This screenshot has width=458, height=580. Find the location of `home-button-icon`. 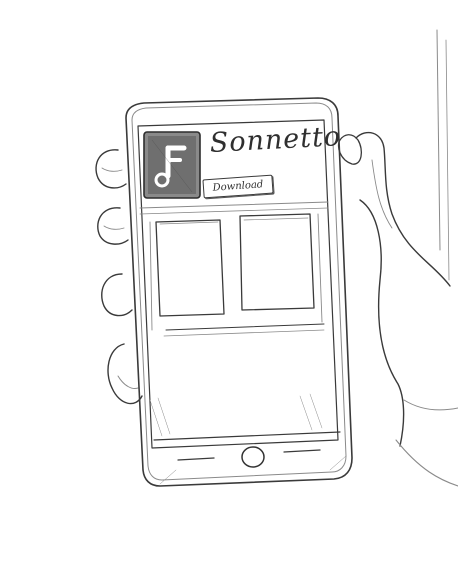

home-button-icon is located at coordinates (253, 457).